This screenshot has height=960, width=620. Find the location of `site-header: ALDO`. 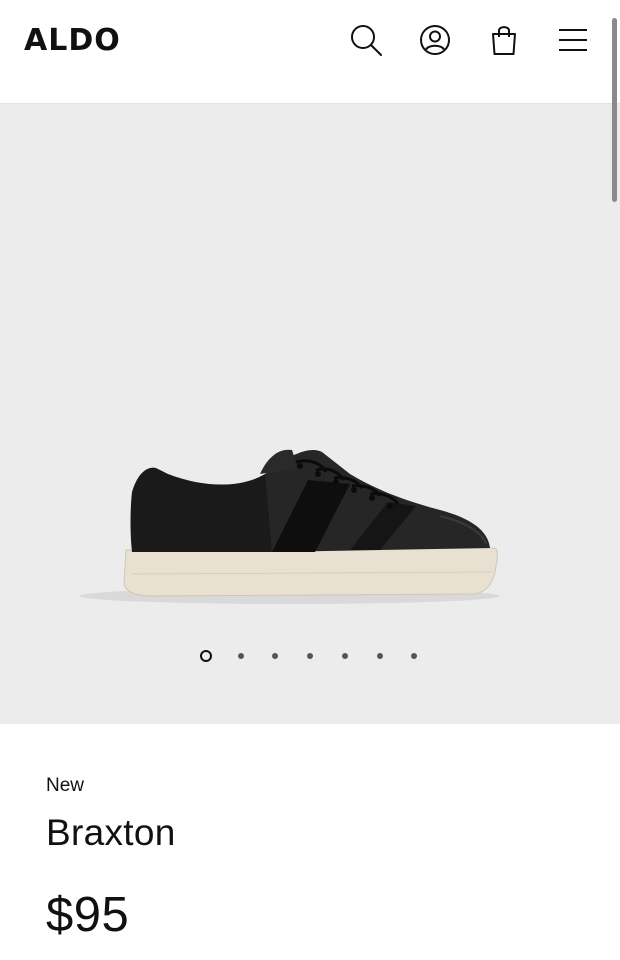

site-header: ALDO is located at coordinates (310, 52).